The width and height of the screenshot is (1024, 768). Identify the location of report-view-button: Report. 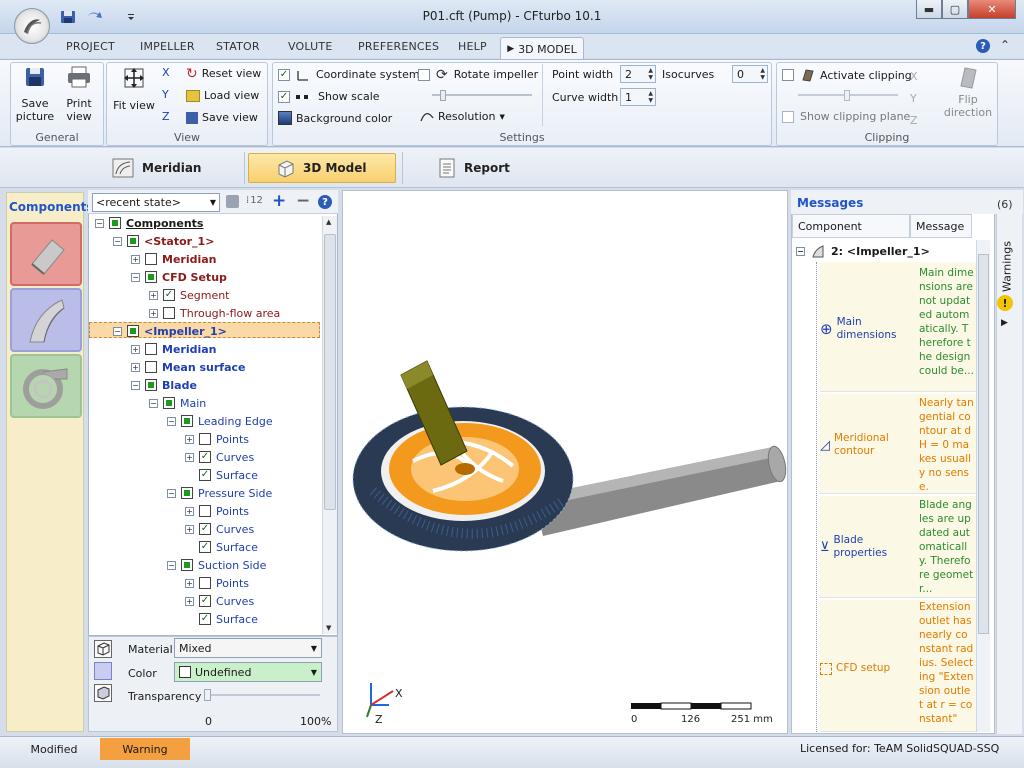
(490, 168).